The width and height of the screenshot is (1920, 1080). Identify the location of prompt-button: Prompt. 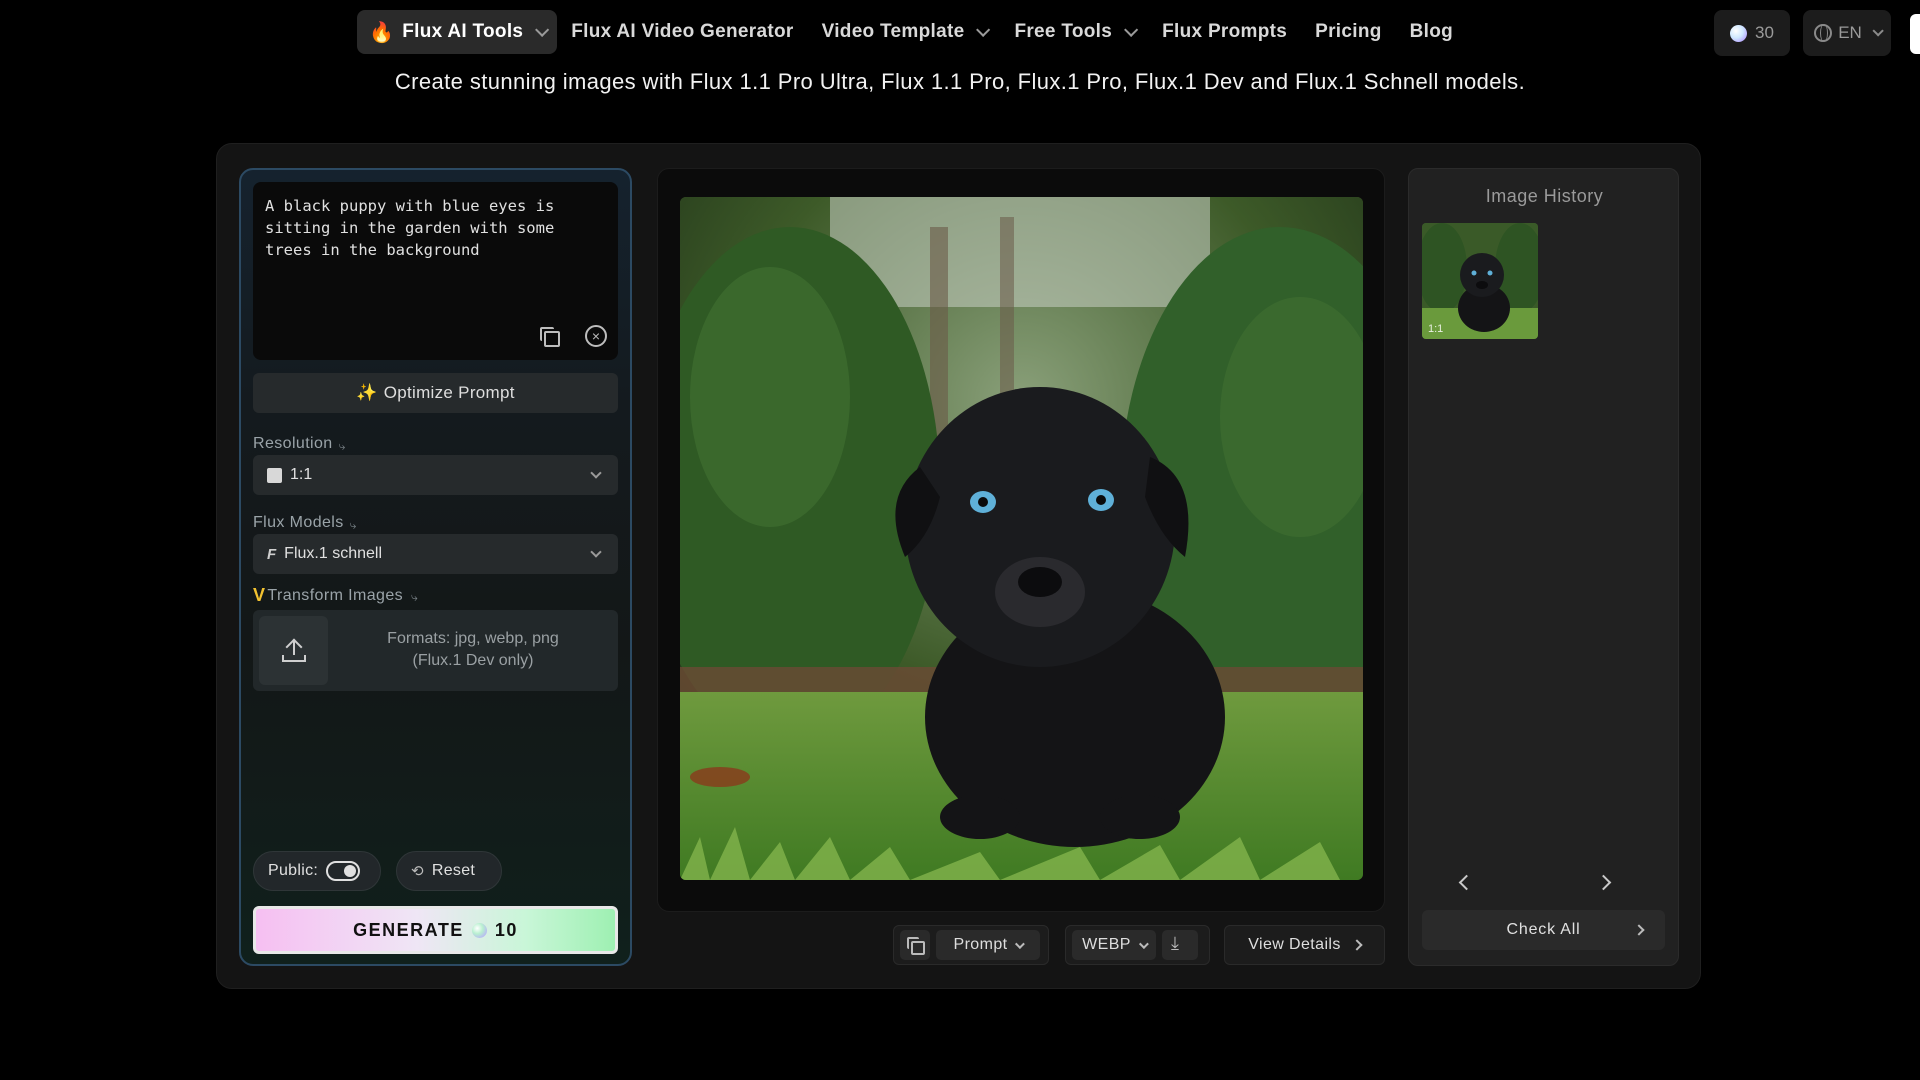
(988, 945).